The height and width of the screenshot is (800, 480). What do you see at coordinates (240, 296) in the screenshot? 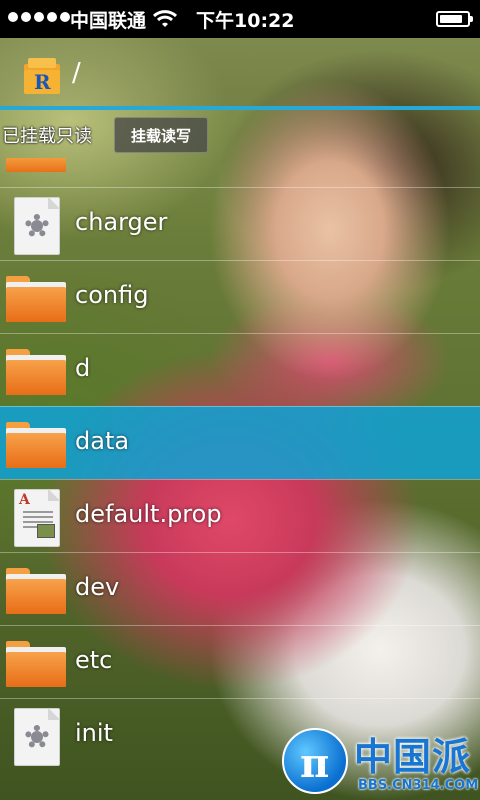
I see `file-row: config` at bounding box center [240, 296].